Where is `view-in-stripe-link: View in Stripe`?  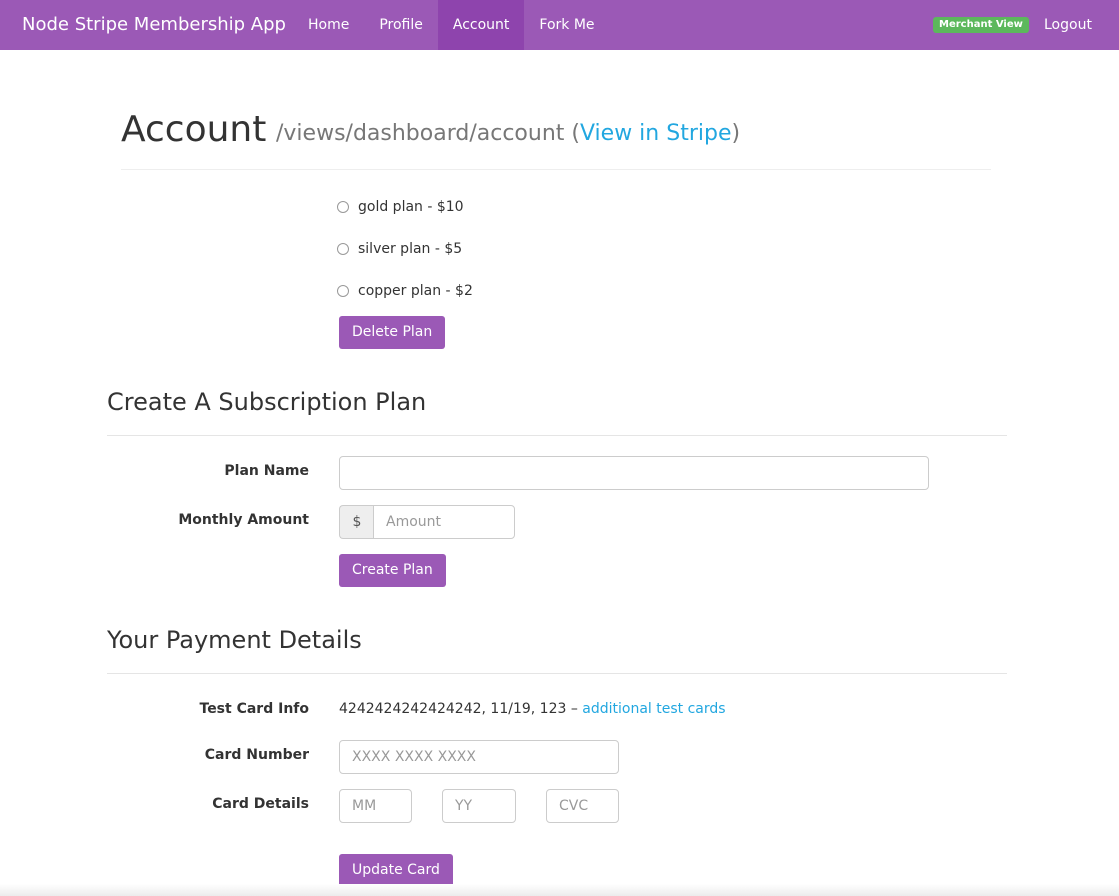 view-in-stripe-link: View in Stripe is located at coordinates (656, 133).